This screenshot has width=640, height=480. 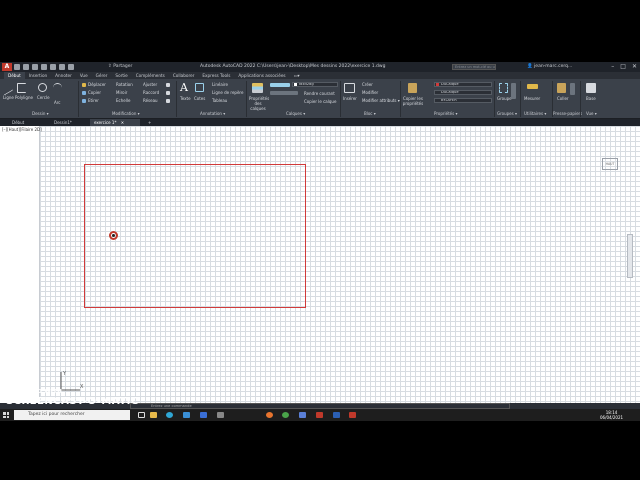 I want to click on annotation-panel-label: Annotation ▾, so click(x=212, y=113).